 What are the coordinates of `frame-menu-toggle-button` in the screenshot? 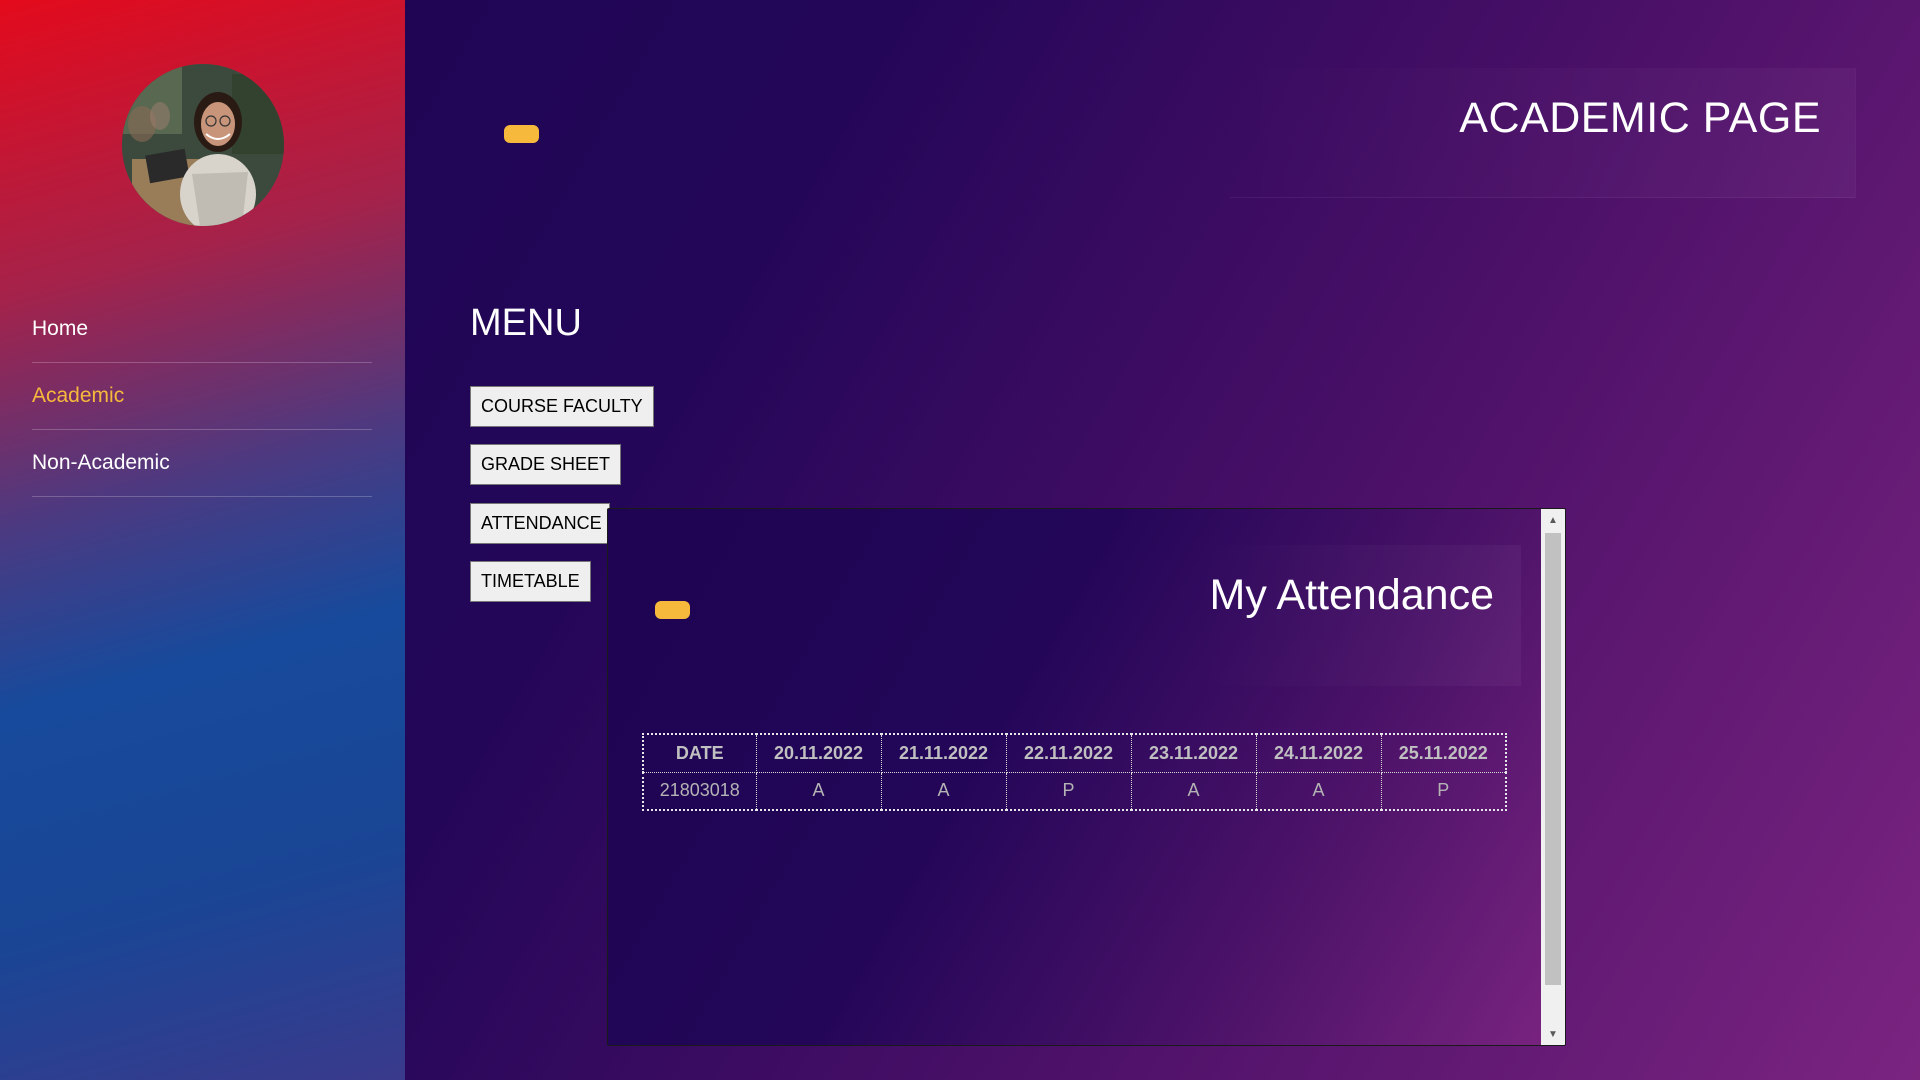 It's located at (672, 610).